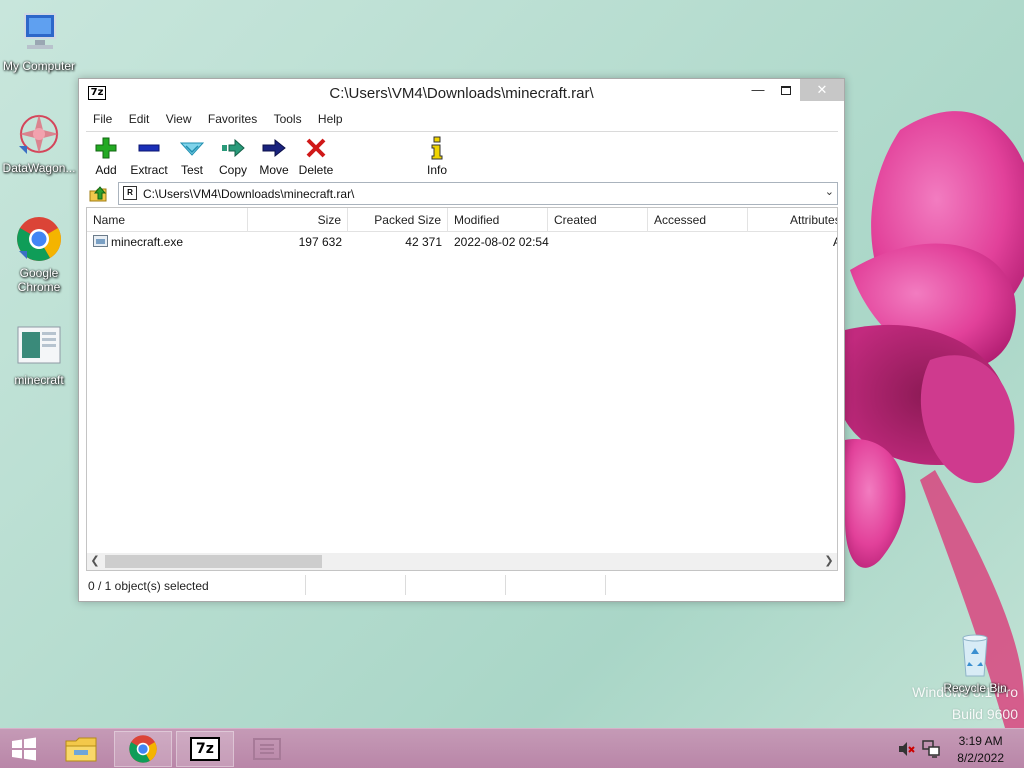 Image resolution: width=1024 pixels, height=768 pixels. I want to click on menu-file: File, so click(102, 117).